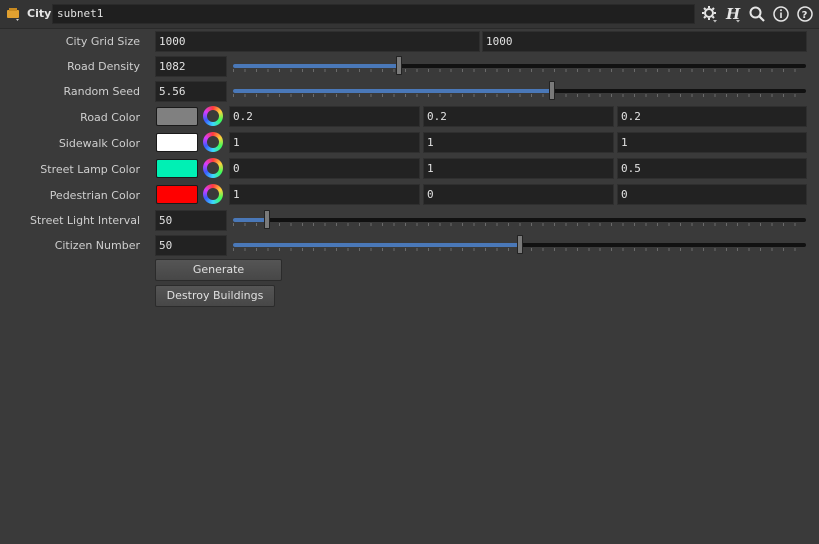 The height and width of the screenshot is (544, 819). I want to click on sidewalk-color-b-field: 1, so click(712, 142).